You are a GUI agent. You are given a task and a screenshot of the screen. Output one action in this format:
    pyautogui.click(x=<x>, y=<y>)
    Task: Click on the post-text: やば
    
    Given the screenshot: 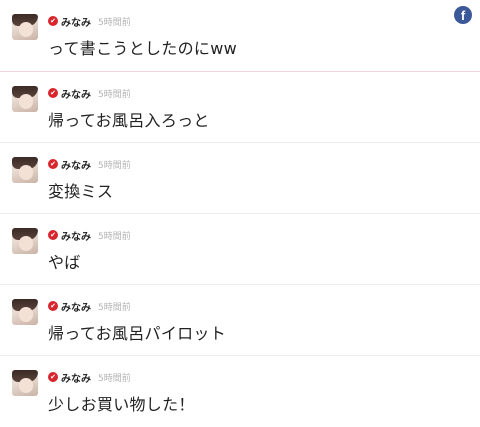 What is the action you would take?
    pyautogui.click(x=64, y=262)
    